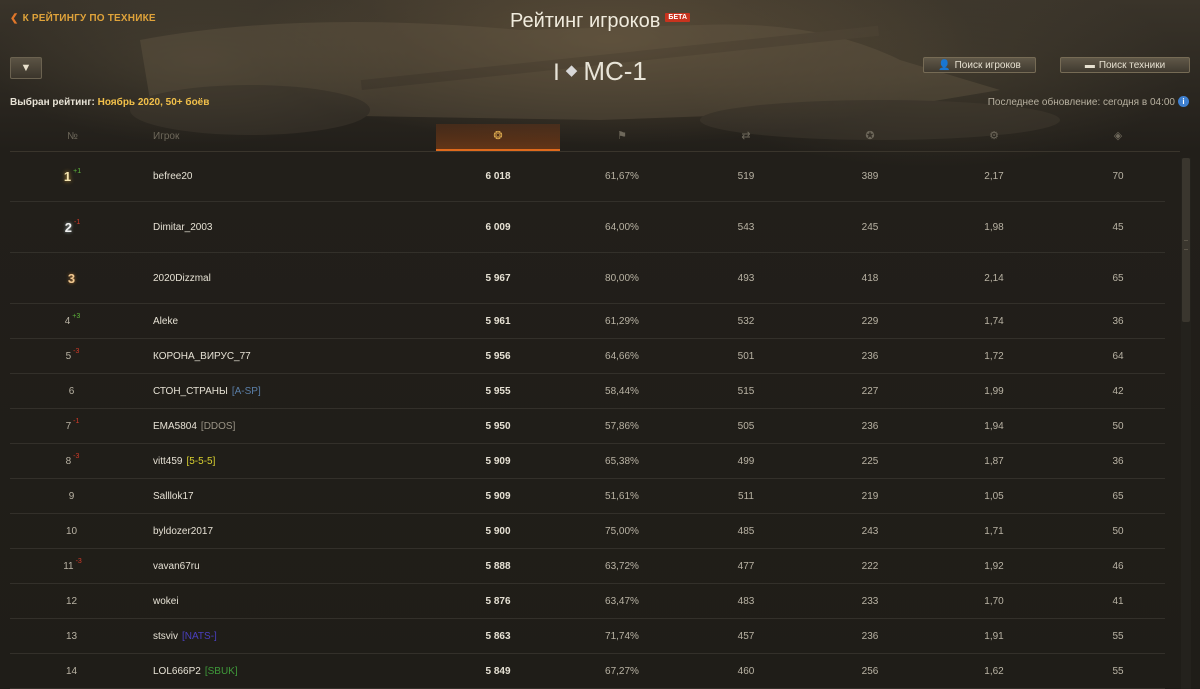  I want to click on column-player-header: Игрок, so click(278, 137).